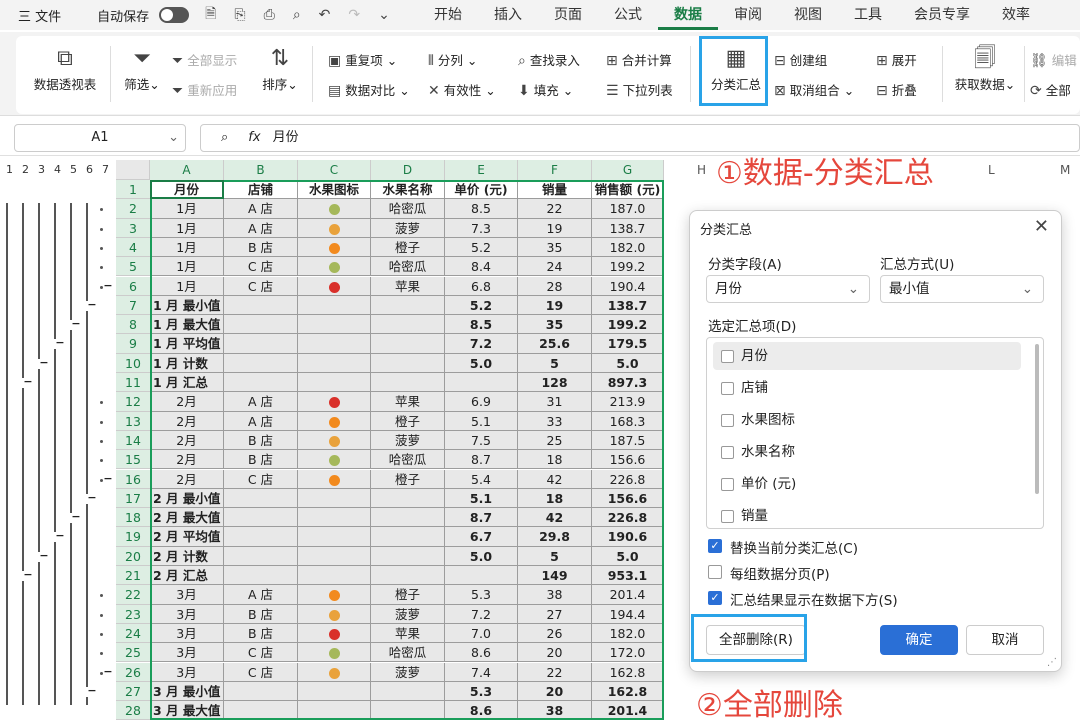 The height and width of the screenshot is (726, 1080). What do you see at coordinates (555, 228) in the screenshot?
I see `cell: 19` at bounding box center [555, 228].